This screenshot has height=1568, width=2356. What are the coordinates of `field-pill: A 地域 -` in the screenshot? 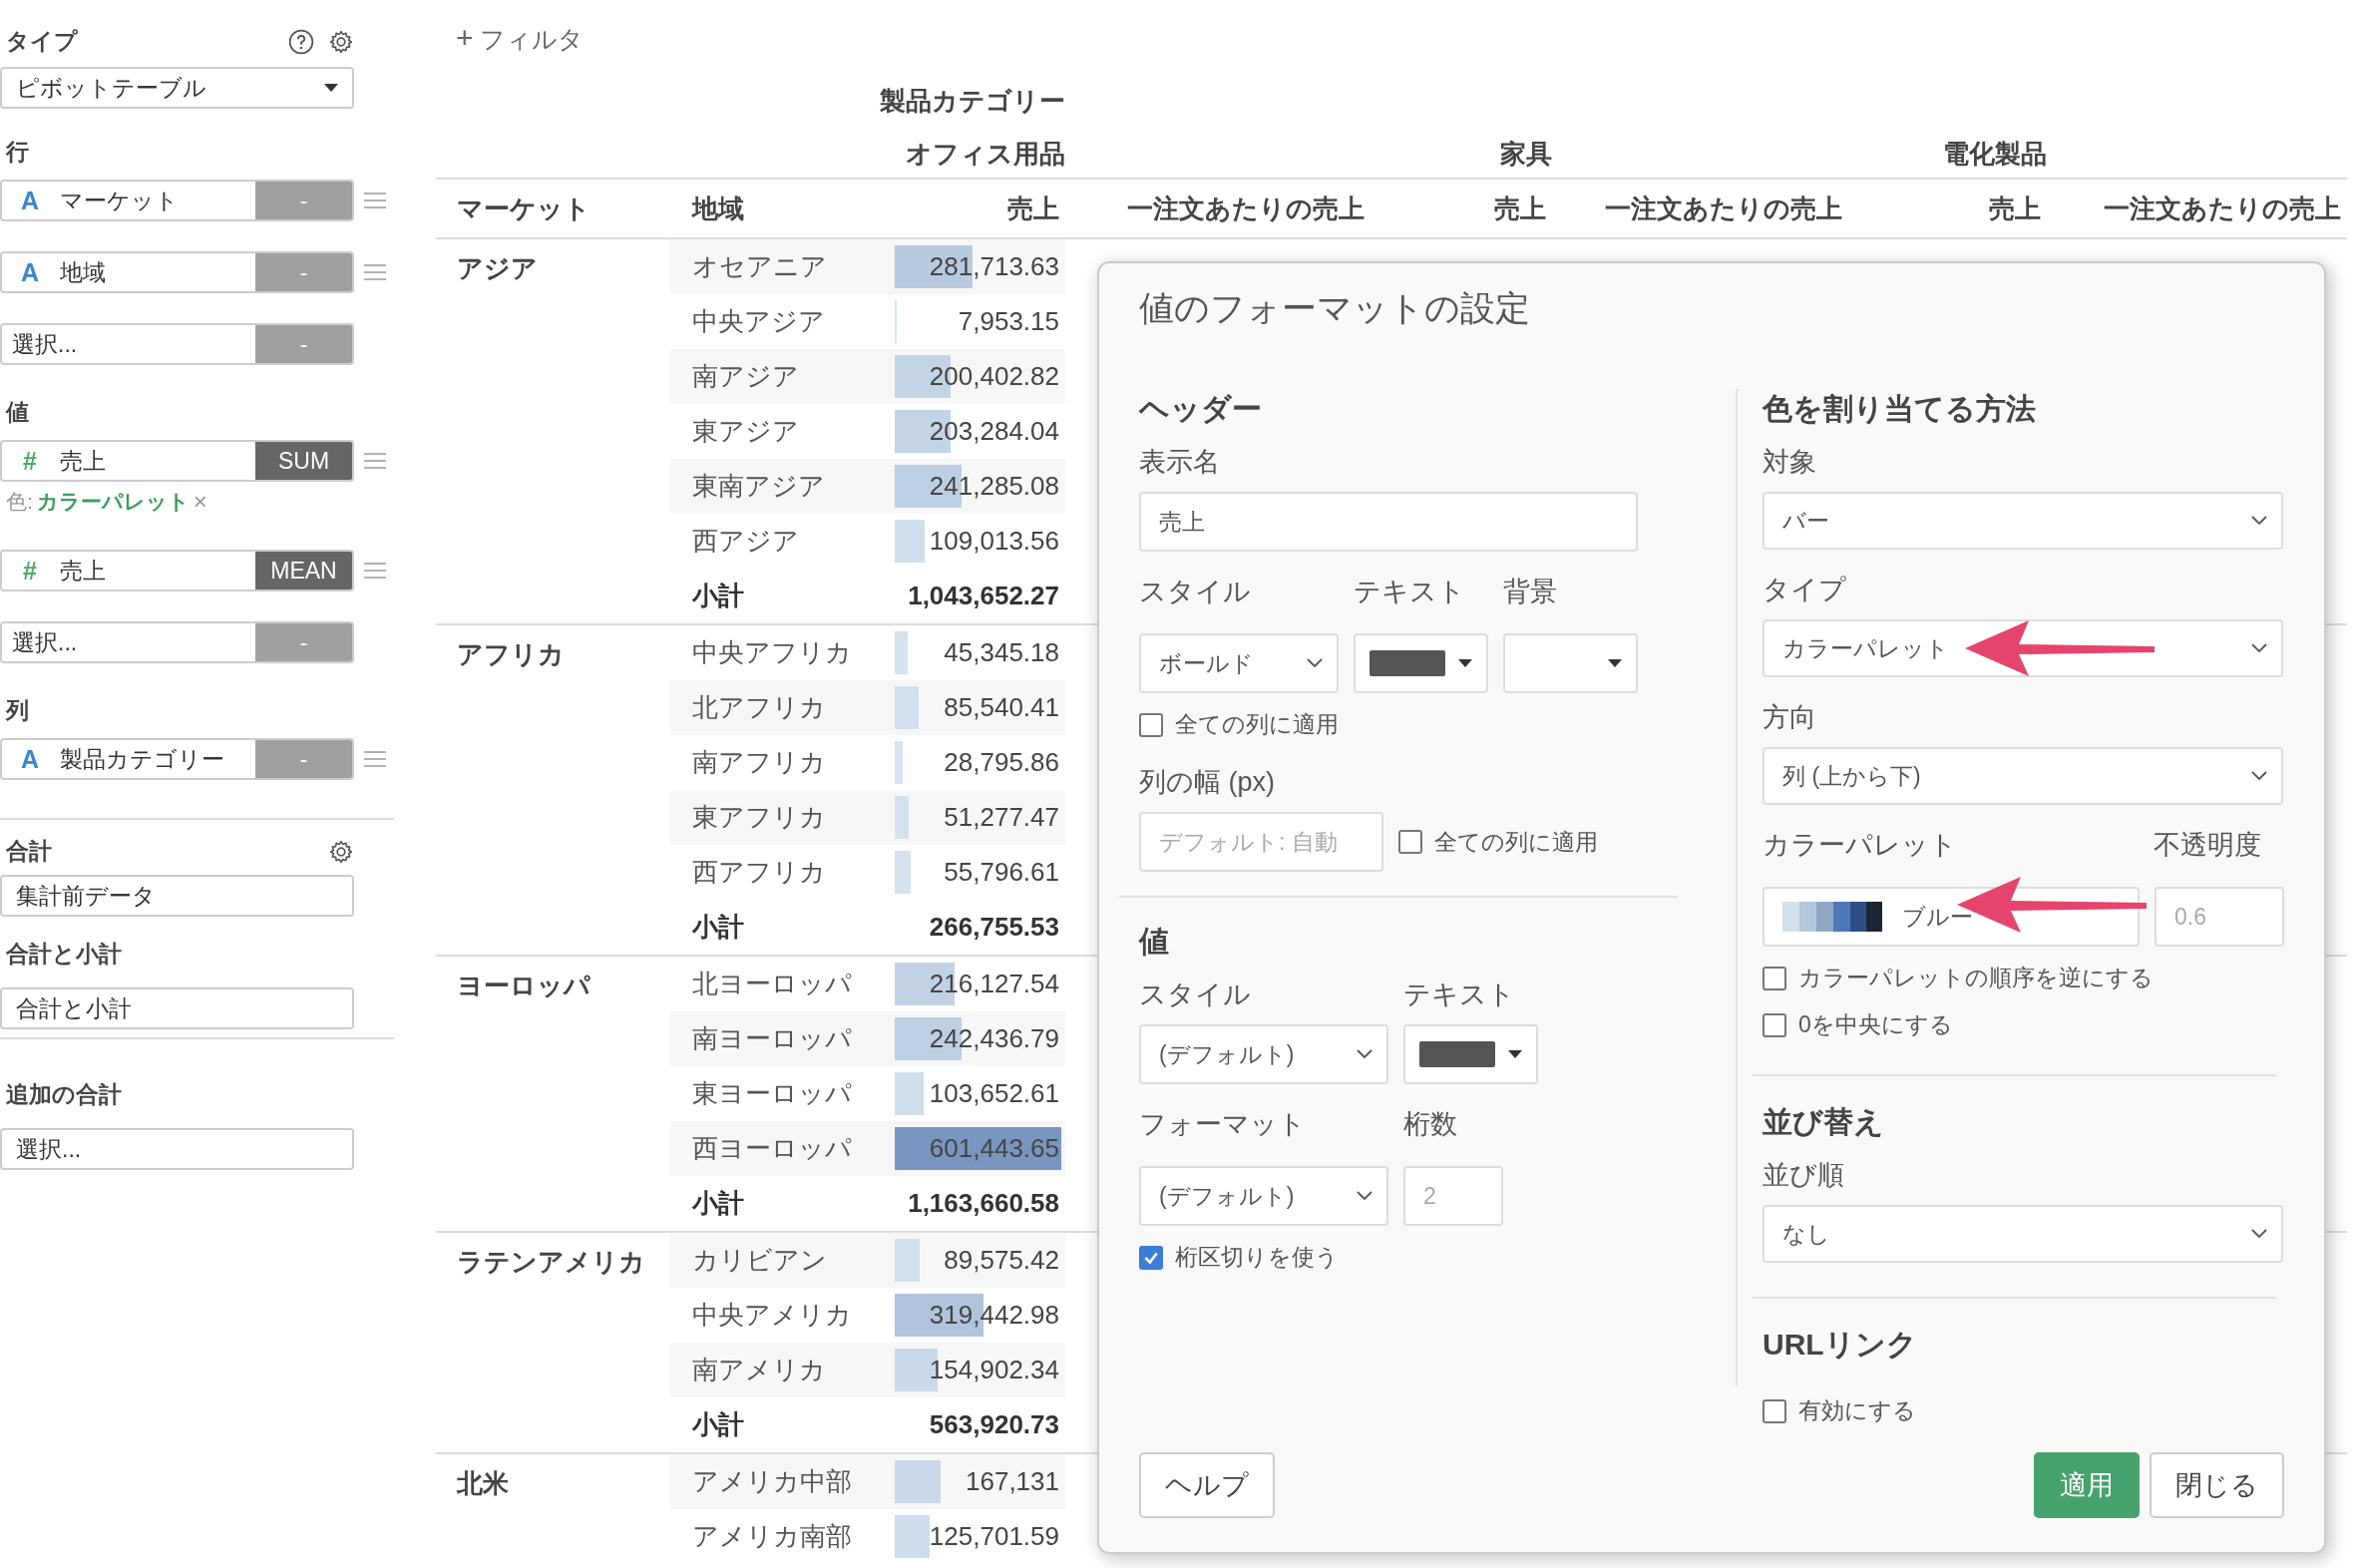 It's located at (177, 272).